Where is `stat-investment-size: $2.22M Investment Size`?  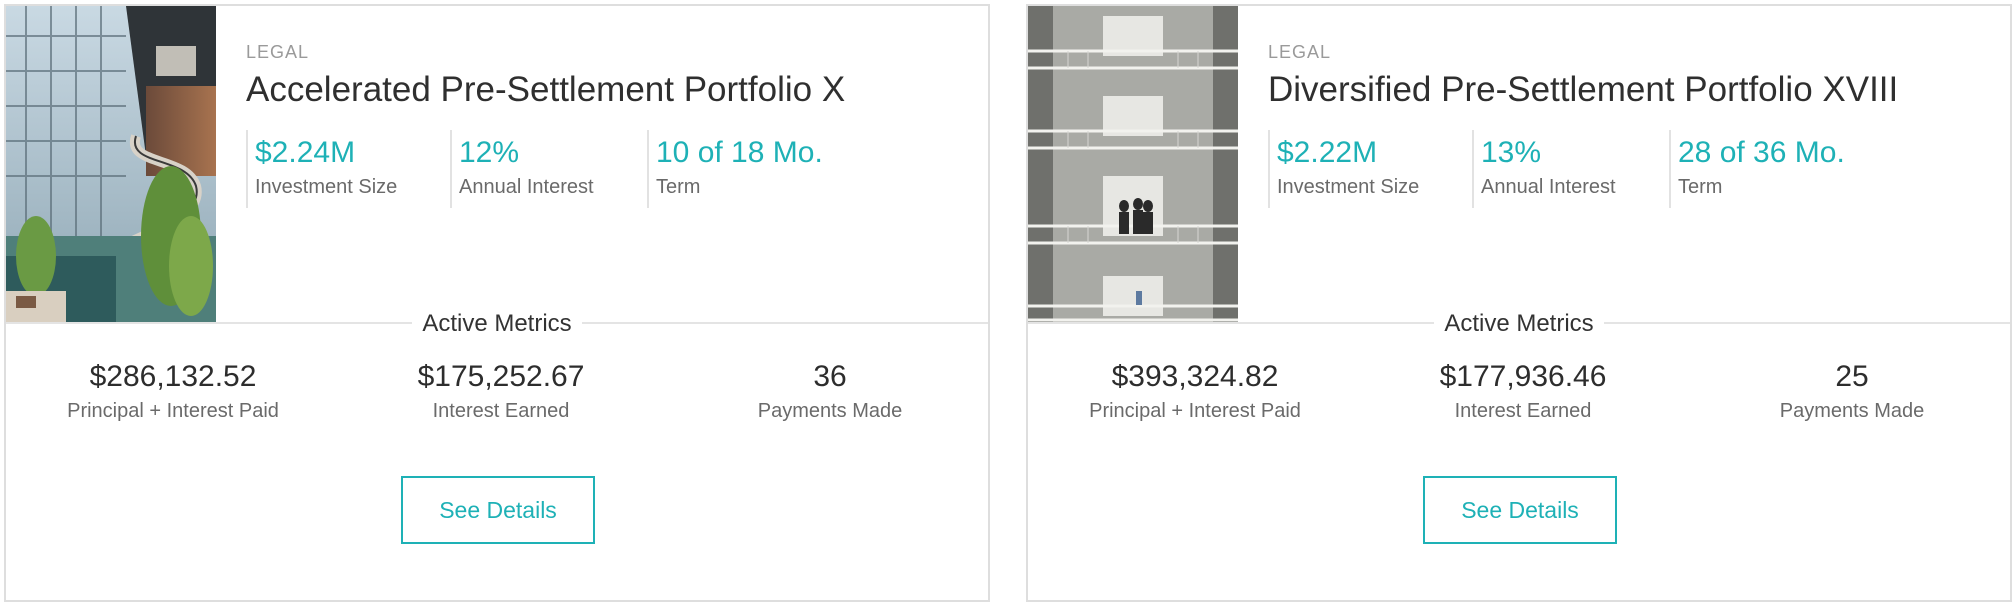 stat-investment-size: $2.22M Investment Size is located at coordinates (1370, 169).